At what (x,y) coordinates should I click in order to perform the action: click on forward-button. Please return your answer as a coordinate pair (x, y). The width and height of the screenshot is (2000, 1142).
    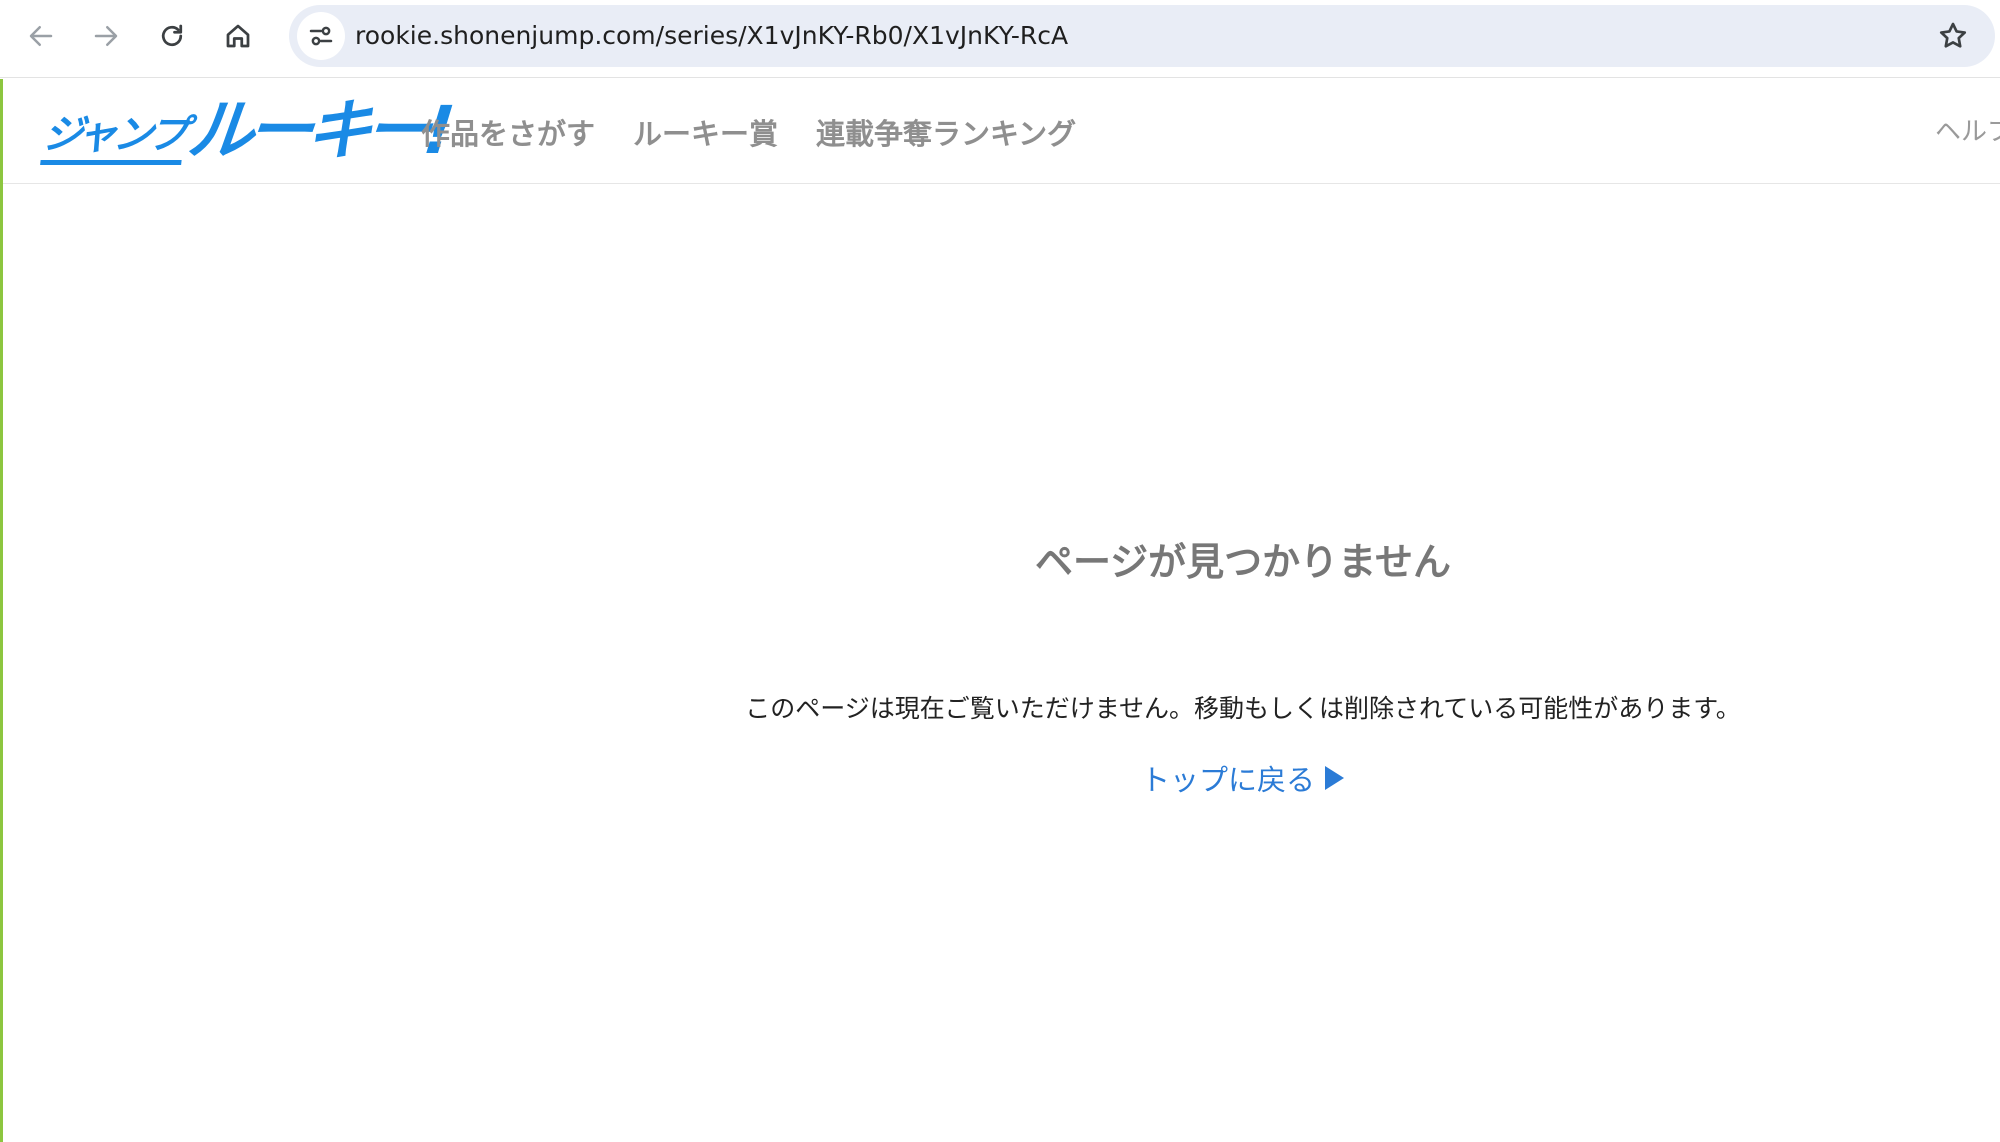
    Looking at the image, I should click on (106, 36).